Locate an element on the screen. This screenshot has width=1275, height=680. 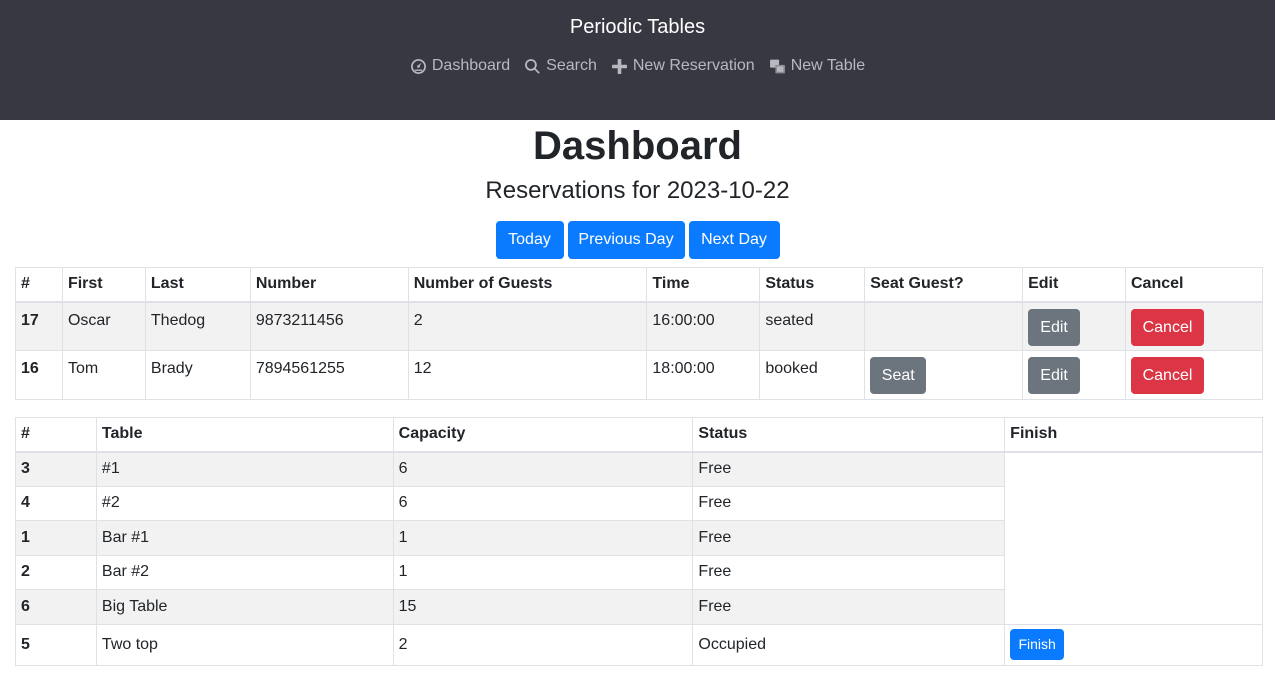
reservation-time: 18:00:00 is located at coordinates (703, 375).